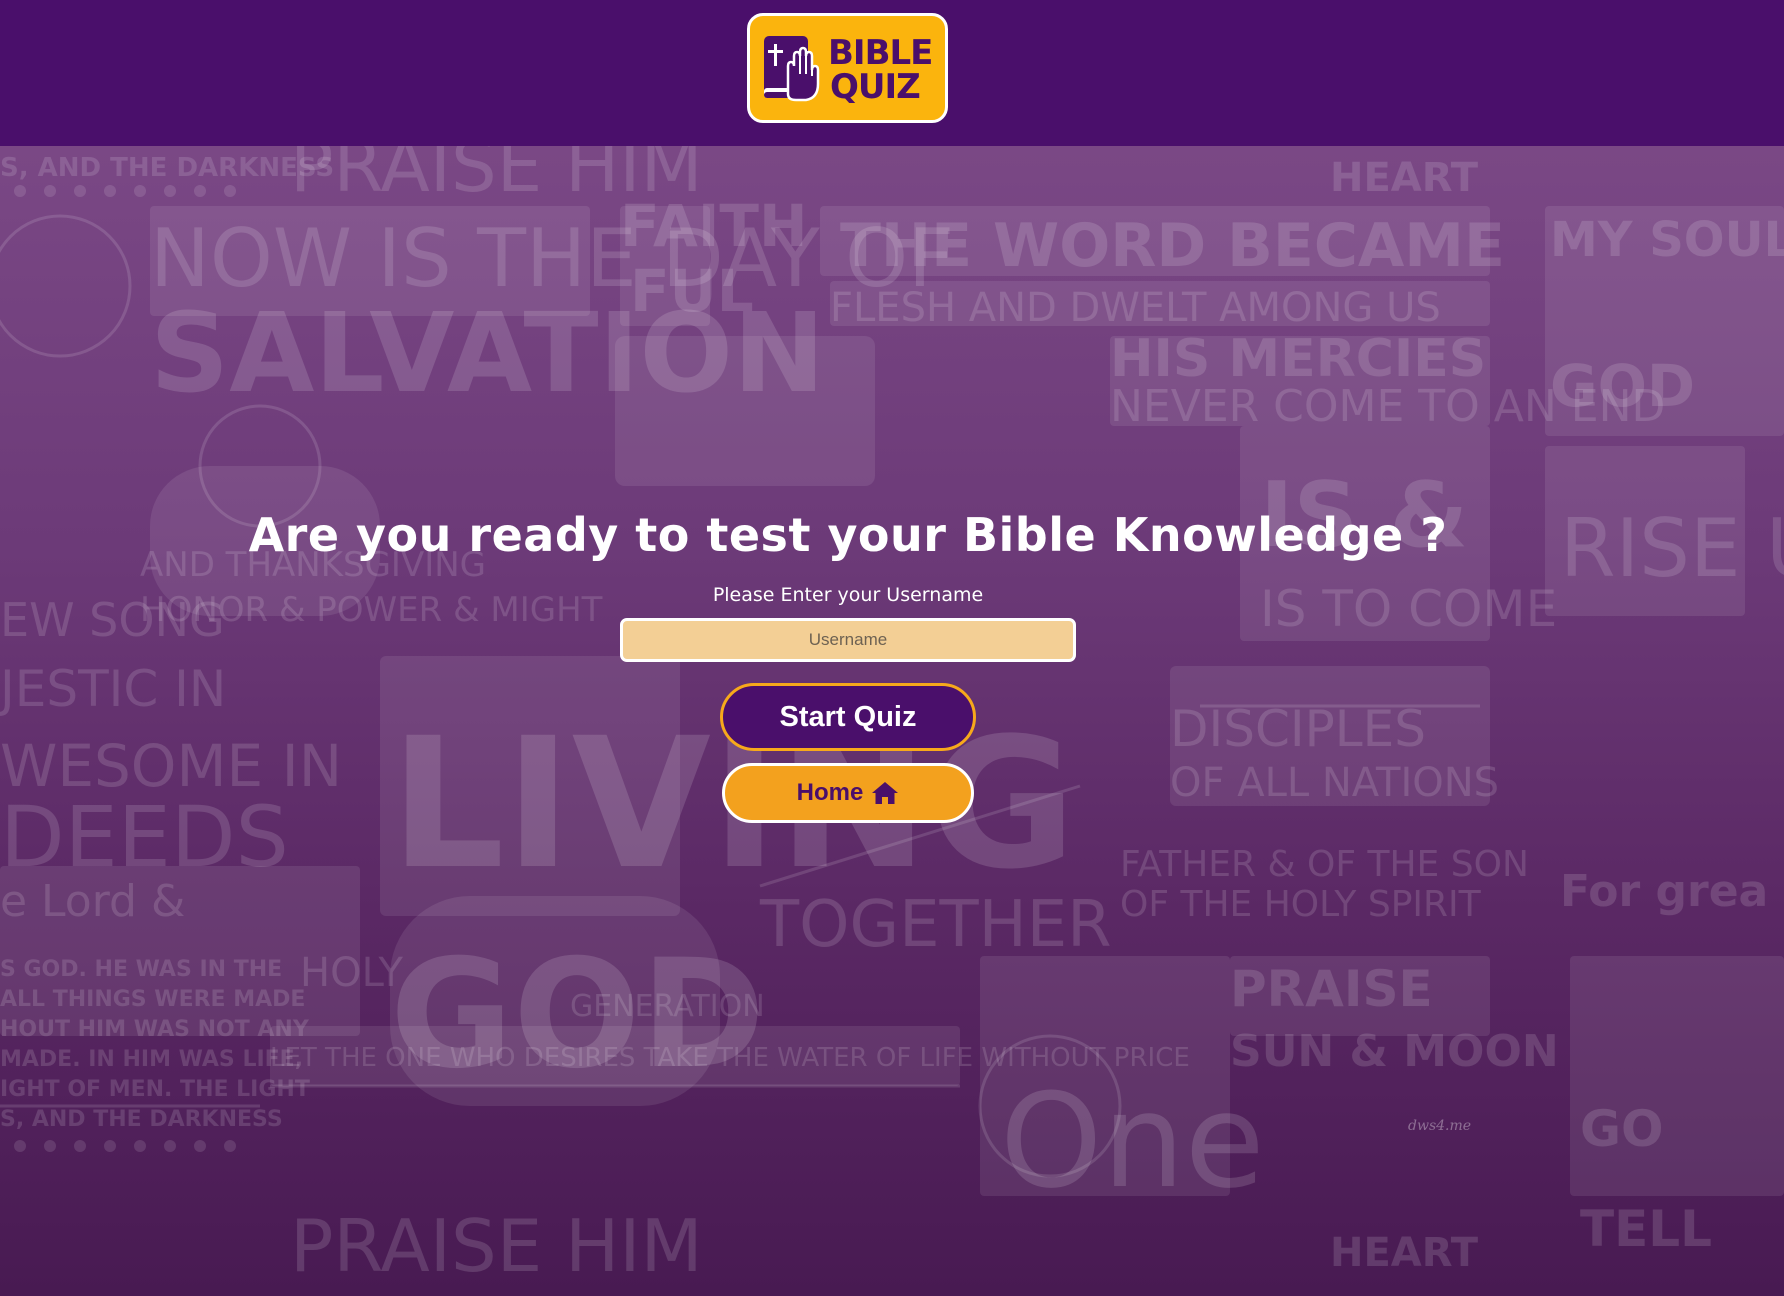 The image size is (1784, 1296). Describe the element at coordinates (885, 793) in the screenshot. I see `home-icon` at that location.